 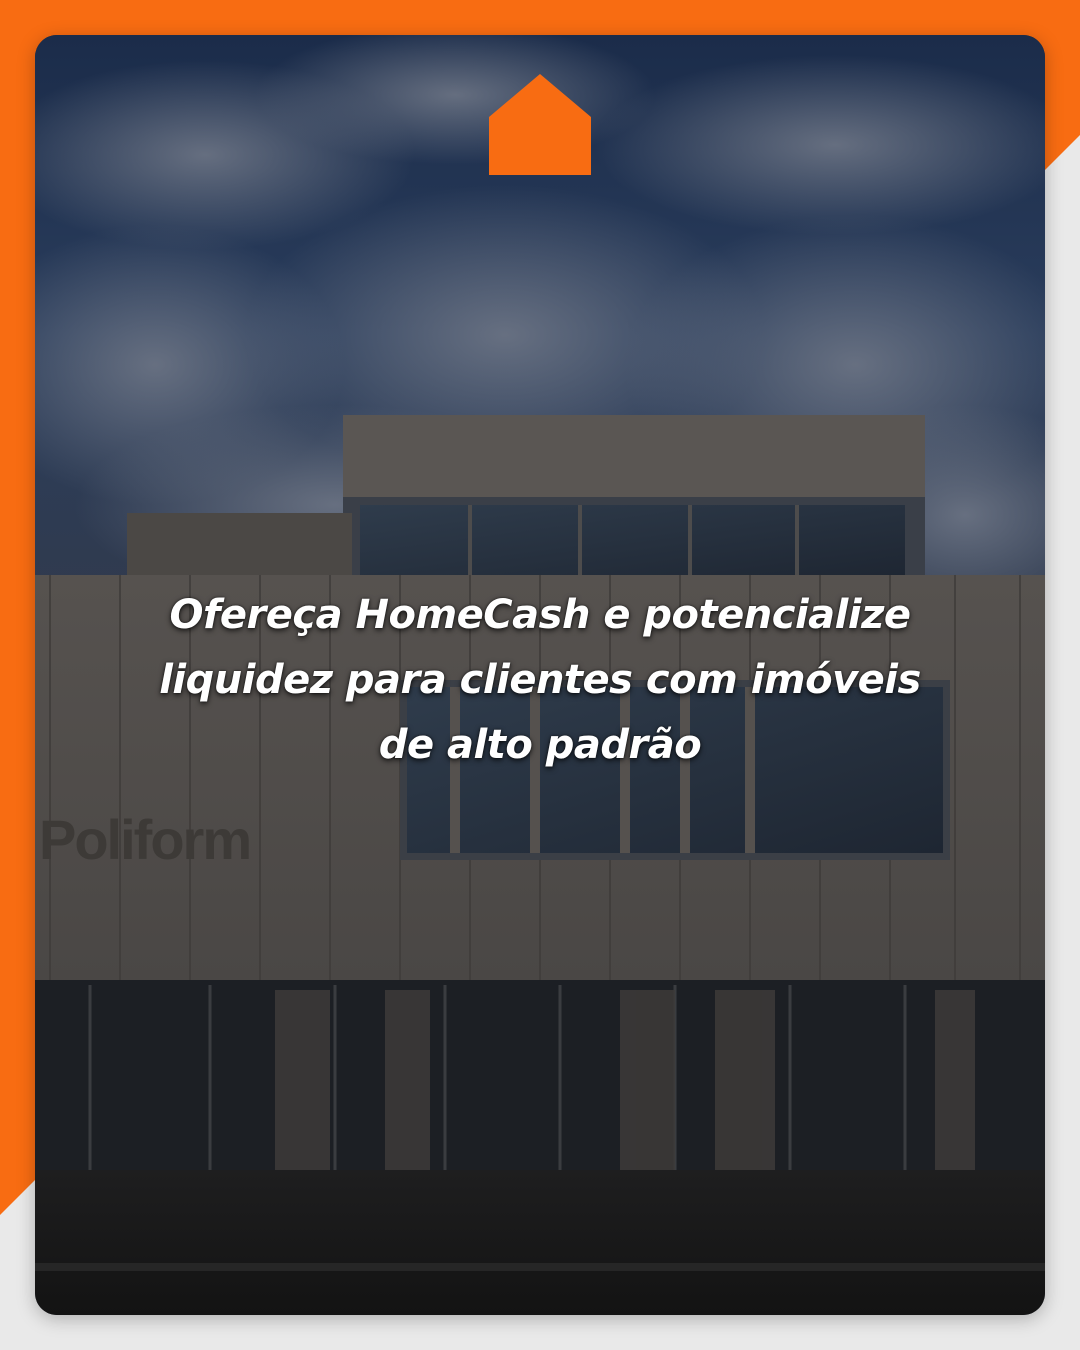 I want to click on headline-line-2: liquidez para clientes com imóveis, so click(x=540, y=680).